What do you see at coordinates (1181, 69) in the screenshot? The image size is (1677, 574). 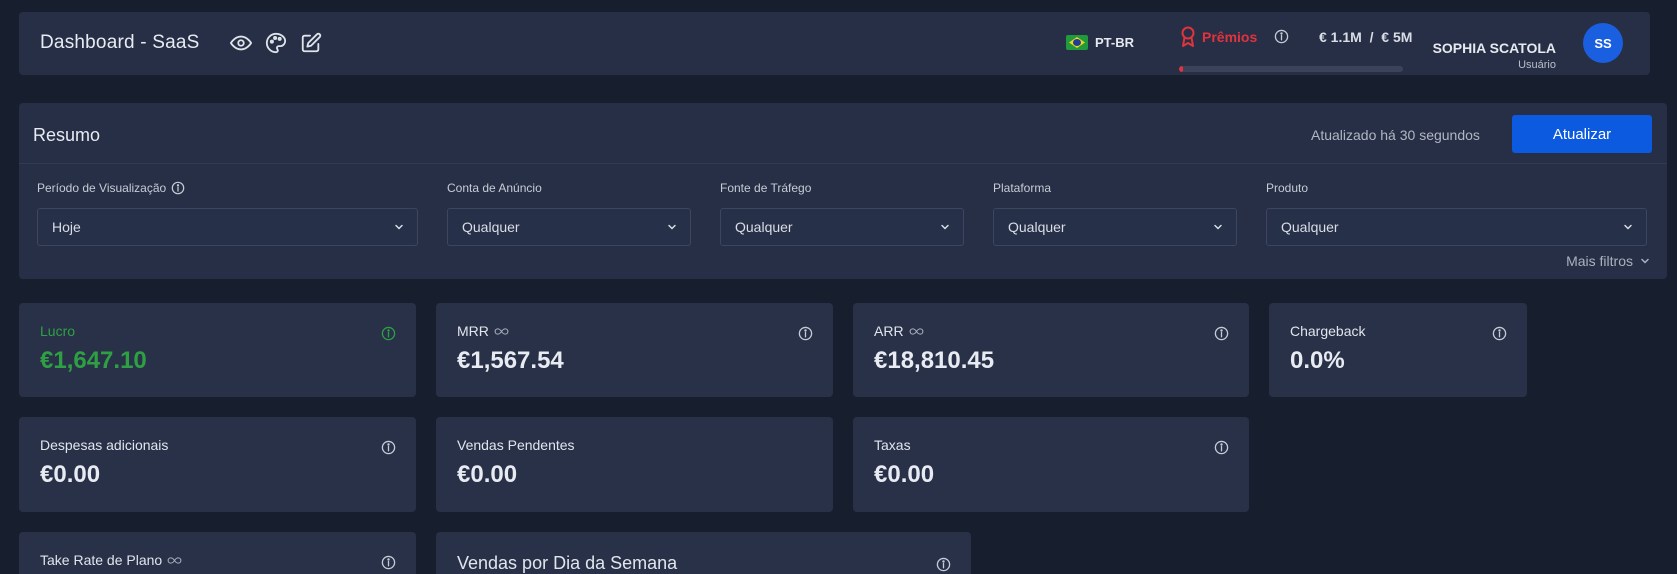 I see `awards-progress-fill` at bounding box center [1181, 69].